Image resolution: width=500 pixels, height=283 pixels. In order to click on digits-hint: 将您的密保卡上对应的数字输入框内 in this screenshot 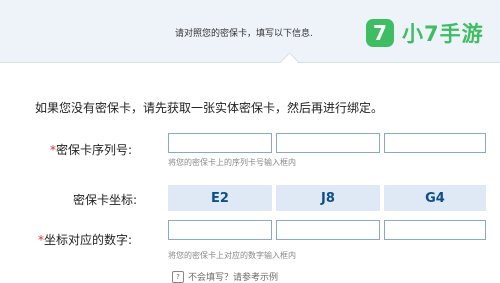, I will do `click(232, 255)`.